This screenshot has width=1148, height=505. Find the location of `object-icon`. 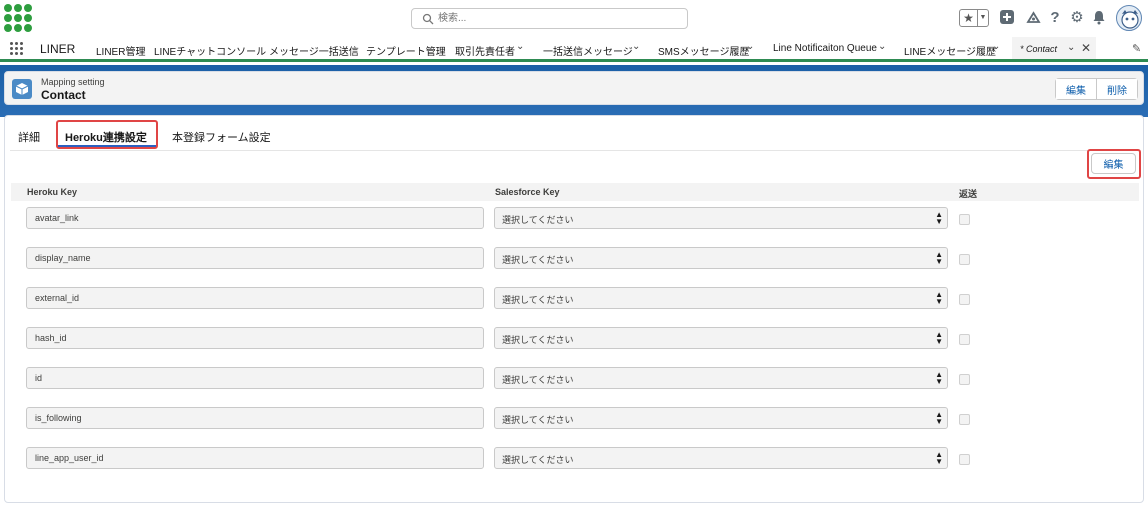

object-icon is located at coordinates (22, 89).